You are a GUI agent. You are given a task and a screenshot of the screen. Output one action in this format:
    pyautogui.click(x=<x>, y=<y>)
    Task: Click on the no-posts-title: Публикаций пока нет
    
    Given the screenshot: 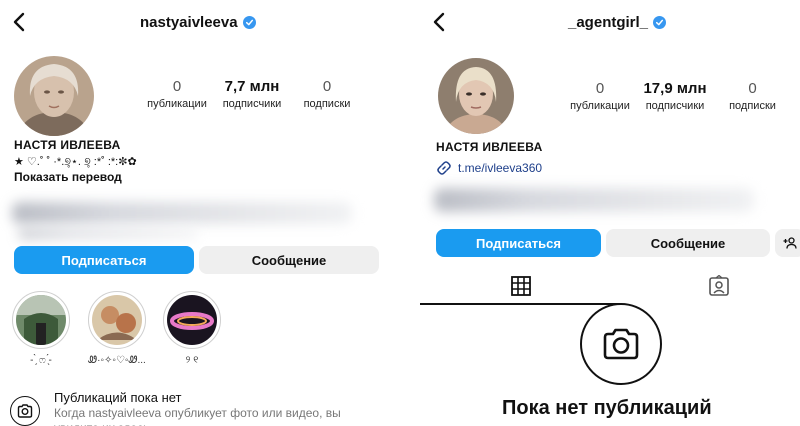 What is the action you would take?
    pyautogui.click(x=118, y=397)
    